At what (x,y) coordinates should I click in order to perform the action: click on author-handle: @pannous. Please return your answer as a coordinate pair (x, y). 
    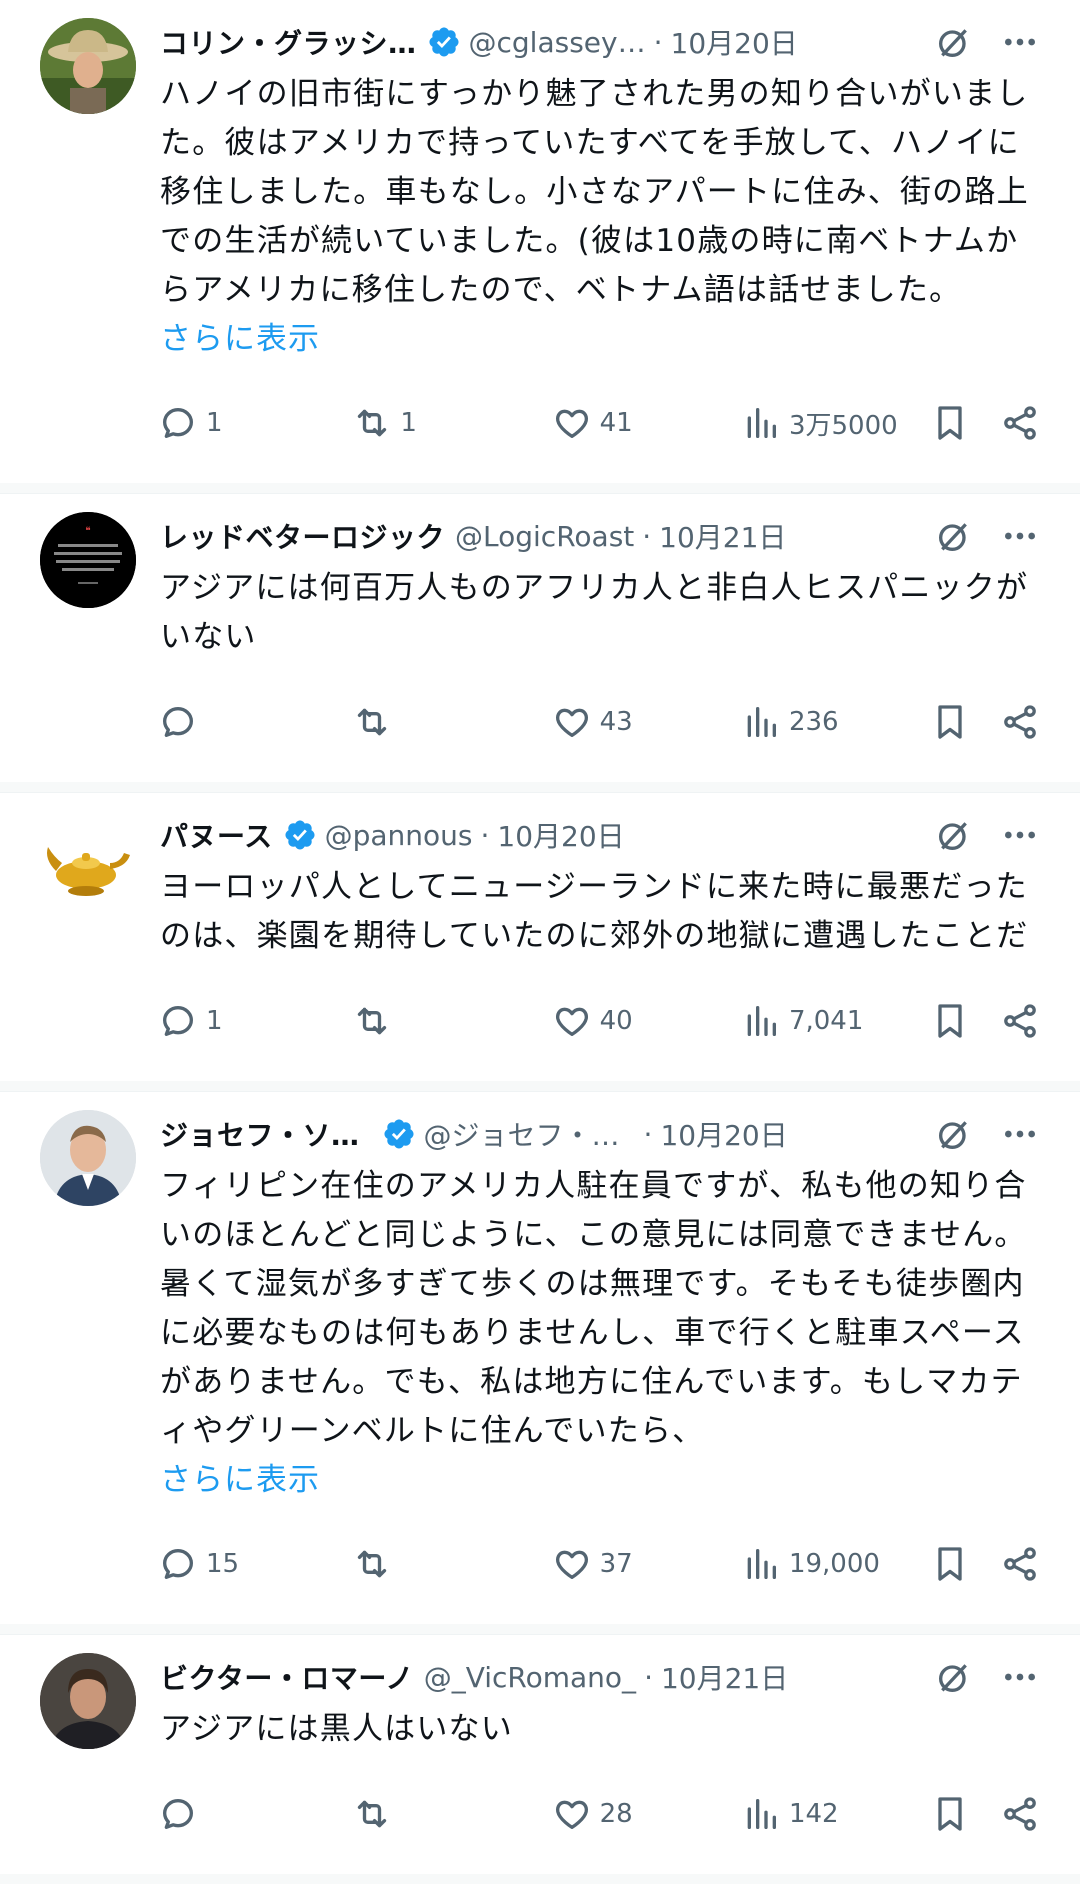
    Looking at the image, I should click on (399, 835).